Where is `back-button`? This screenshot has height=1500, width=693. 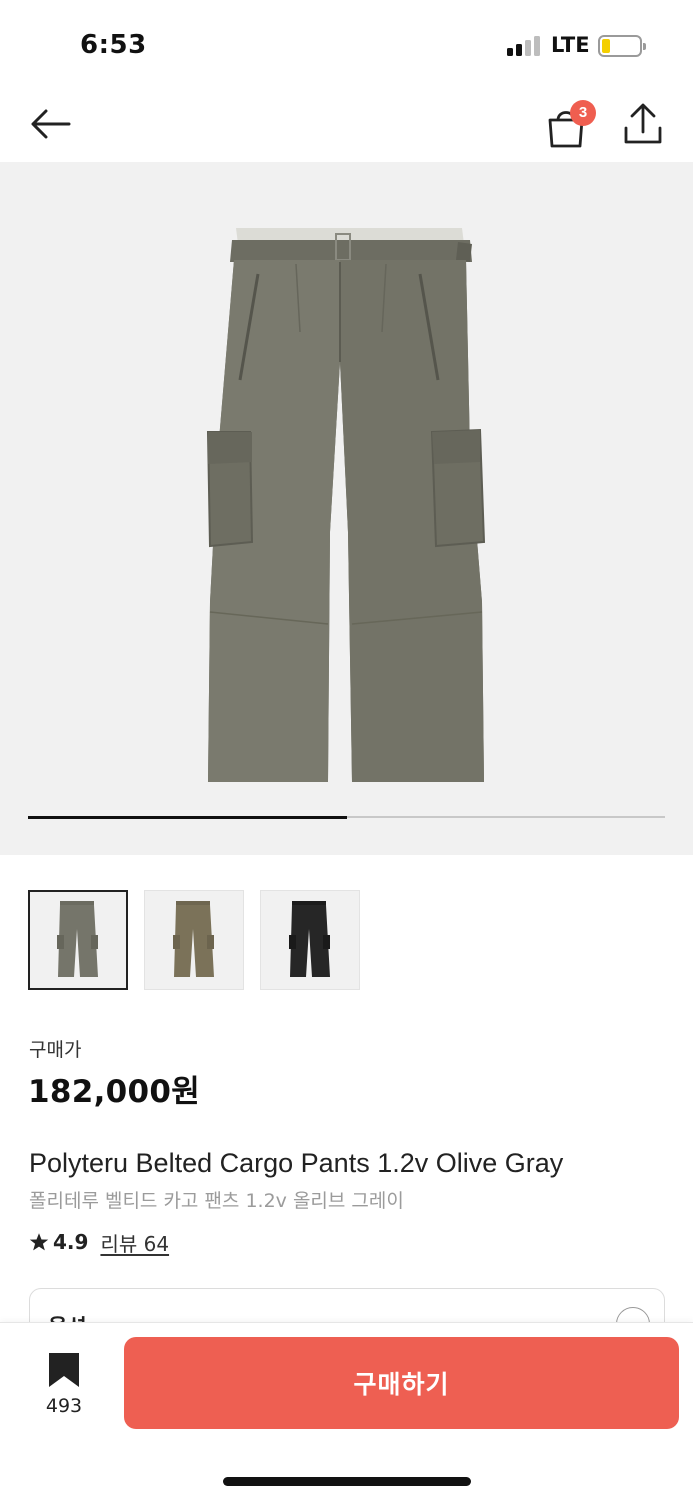 back-button is located at coordinates (50, 124).